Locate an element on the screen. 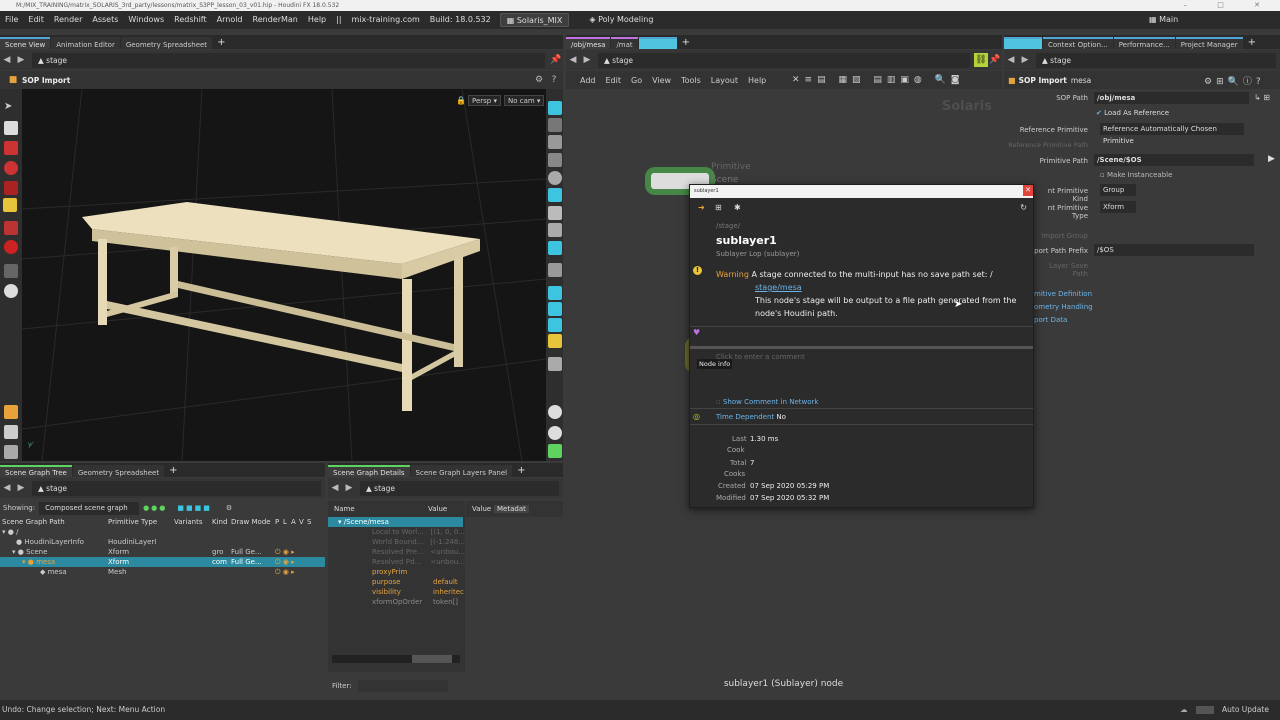 This screenshot has width=1280, height=720. transform-tool-icon is located at coordinates (11, 128).